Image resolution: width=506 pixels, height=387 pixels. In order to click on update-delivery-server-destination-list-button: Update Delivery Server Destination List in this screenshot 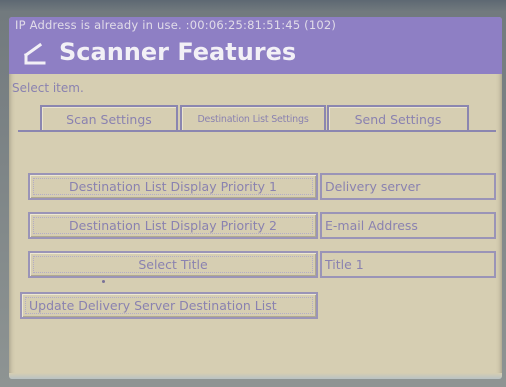, I will do `click(169, 305)`.